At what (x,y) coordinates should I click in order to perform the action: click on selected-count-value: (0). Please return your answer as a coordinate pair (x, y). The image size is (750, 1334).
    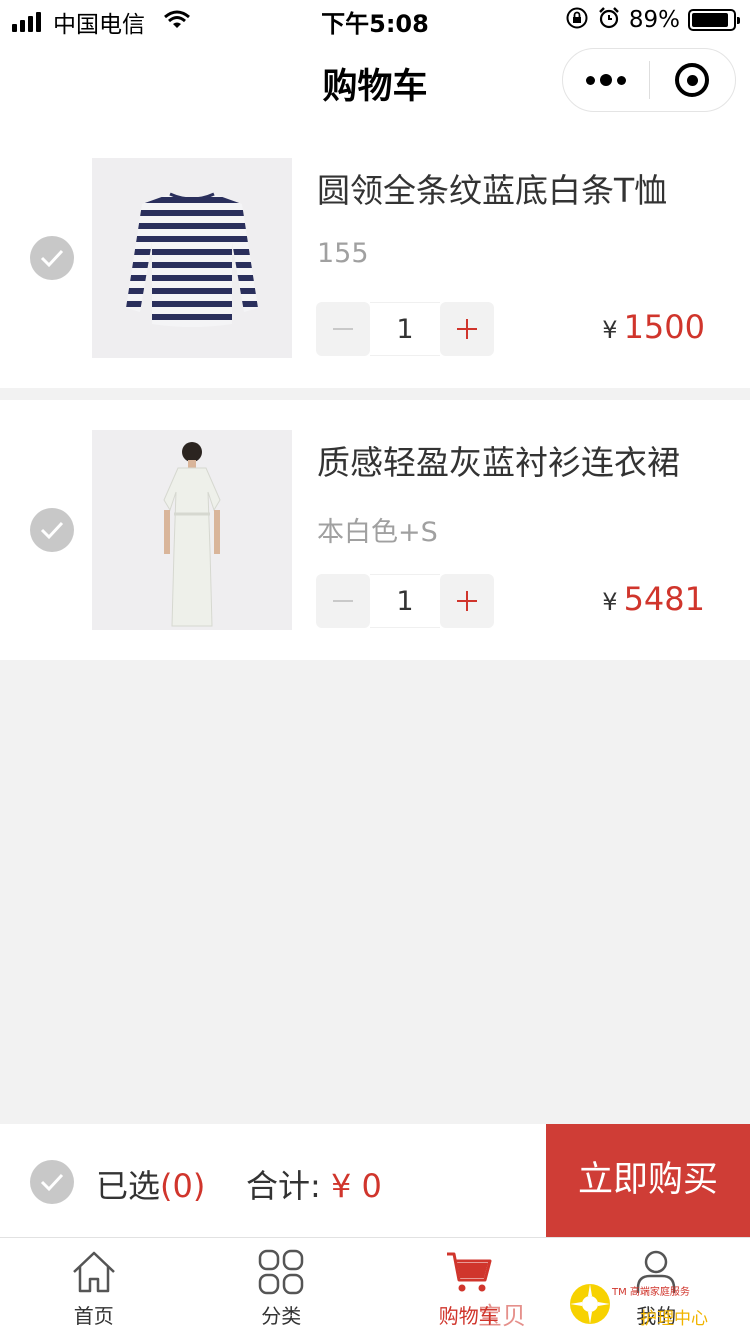
    Looking at the image, I should click on (183, 1186).